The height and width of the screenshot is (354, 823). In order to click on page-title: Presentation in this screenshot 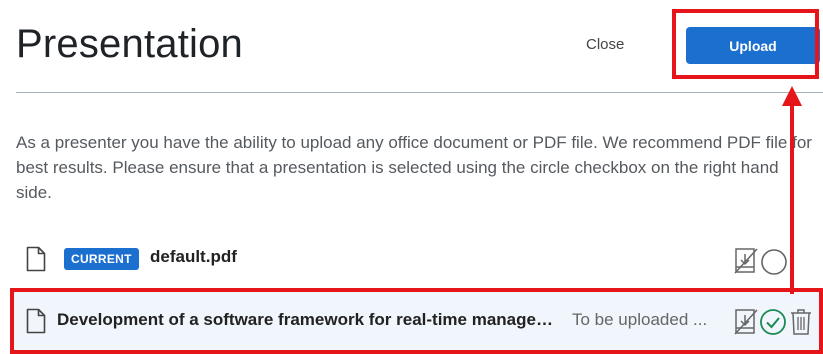, I will do `click(129, 44)`.